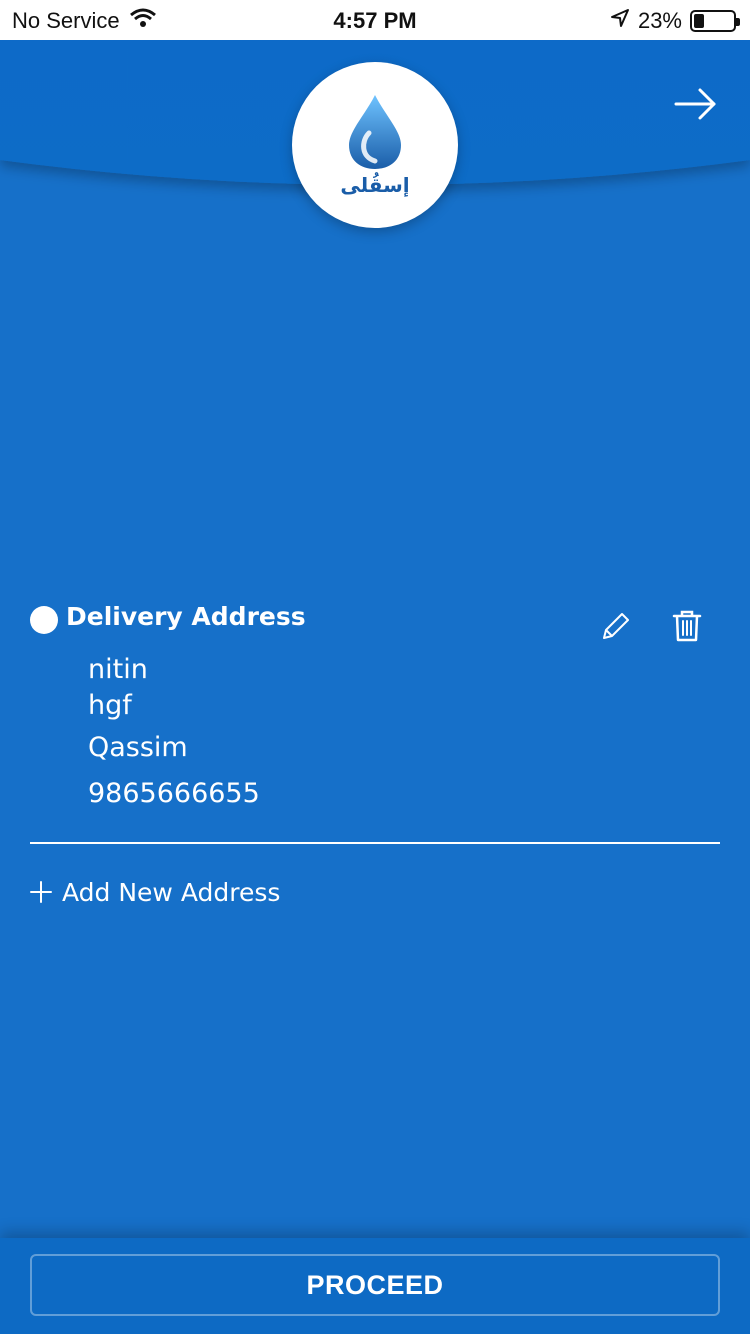 This screenshot has width=750, height=1334. Describe the element at coordinates (118, 669) in the screenshot. I see `address-name: nitin` at that location.